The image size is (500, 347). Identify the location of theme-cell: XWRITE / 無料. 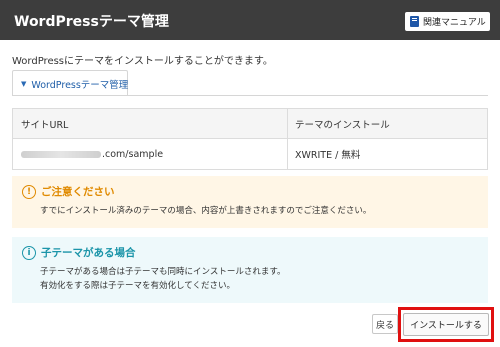
(328, 155).